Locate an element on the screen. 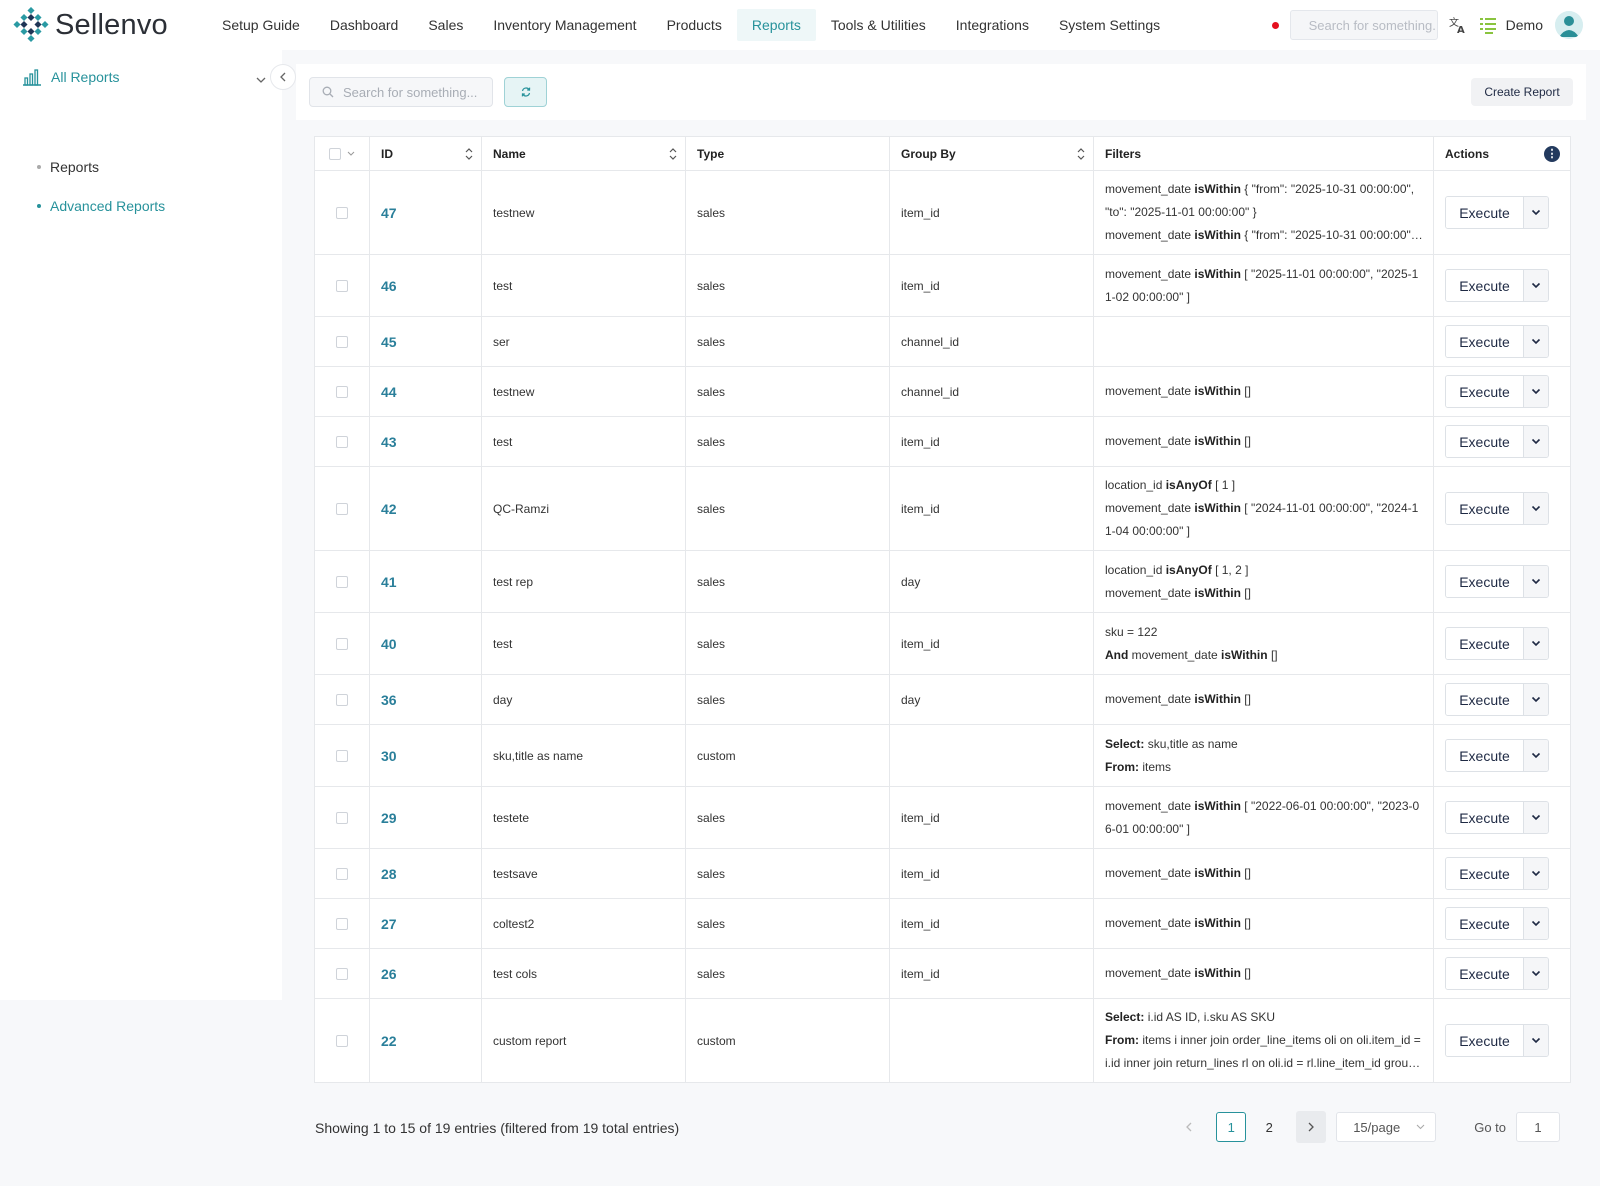 This screenshot has height=1186, width=1600. prev-page-button is located at coordinates (1189, 1127).